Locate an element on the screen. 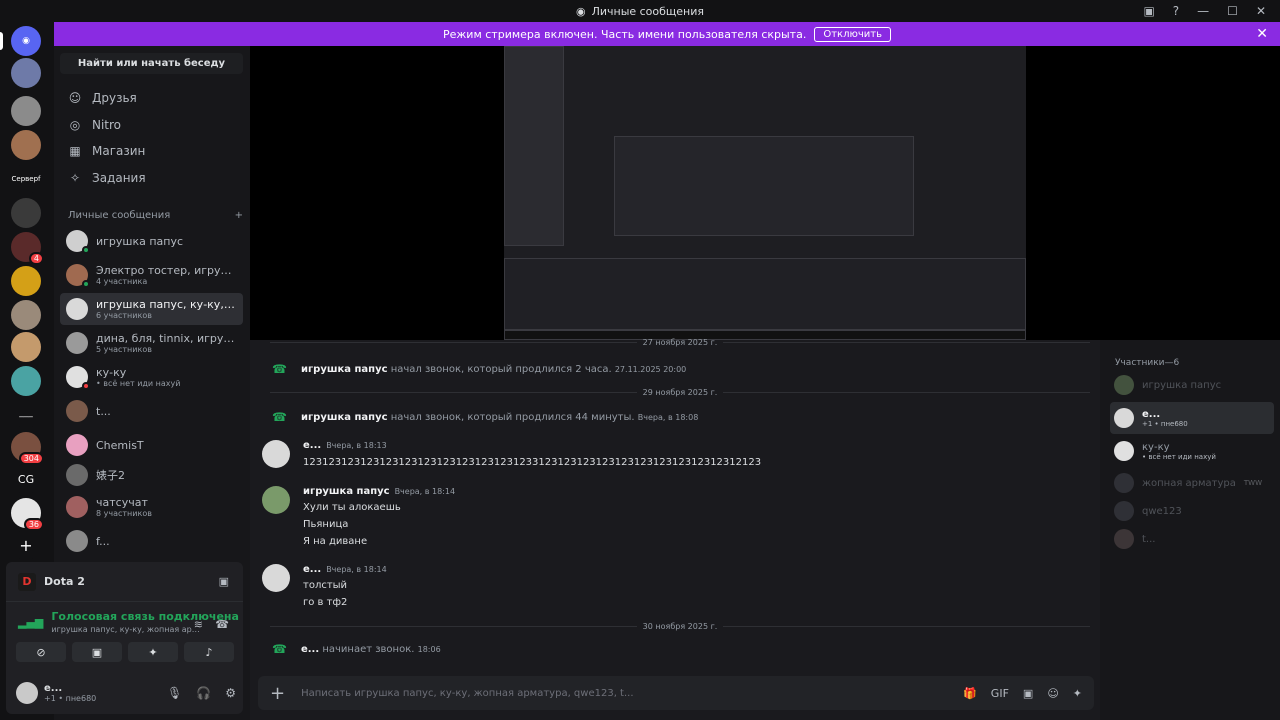  soundboard-button: ♪ is located at coordinates (209, 652).